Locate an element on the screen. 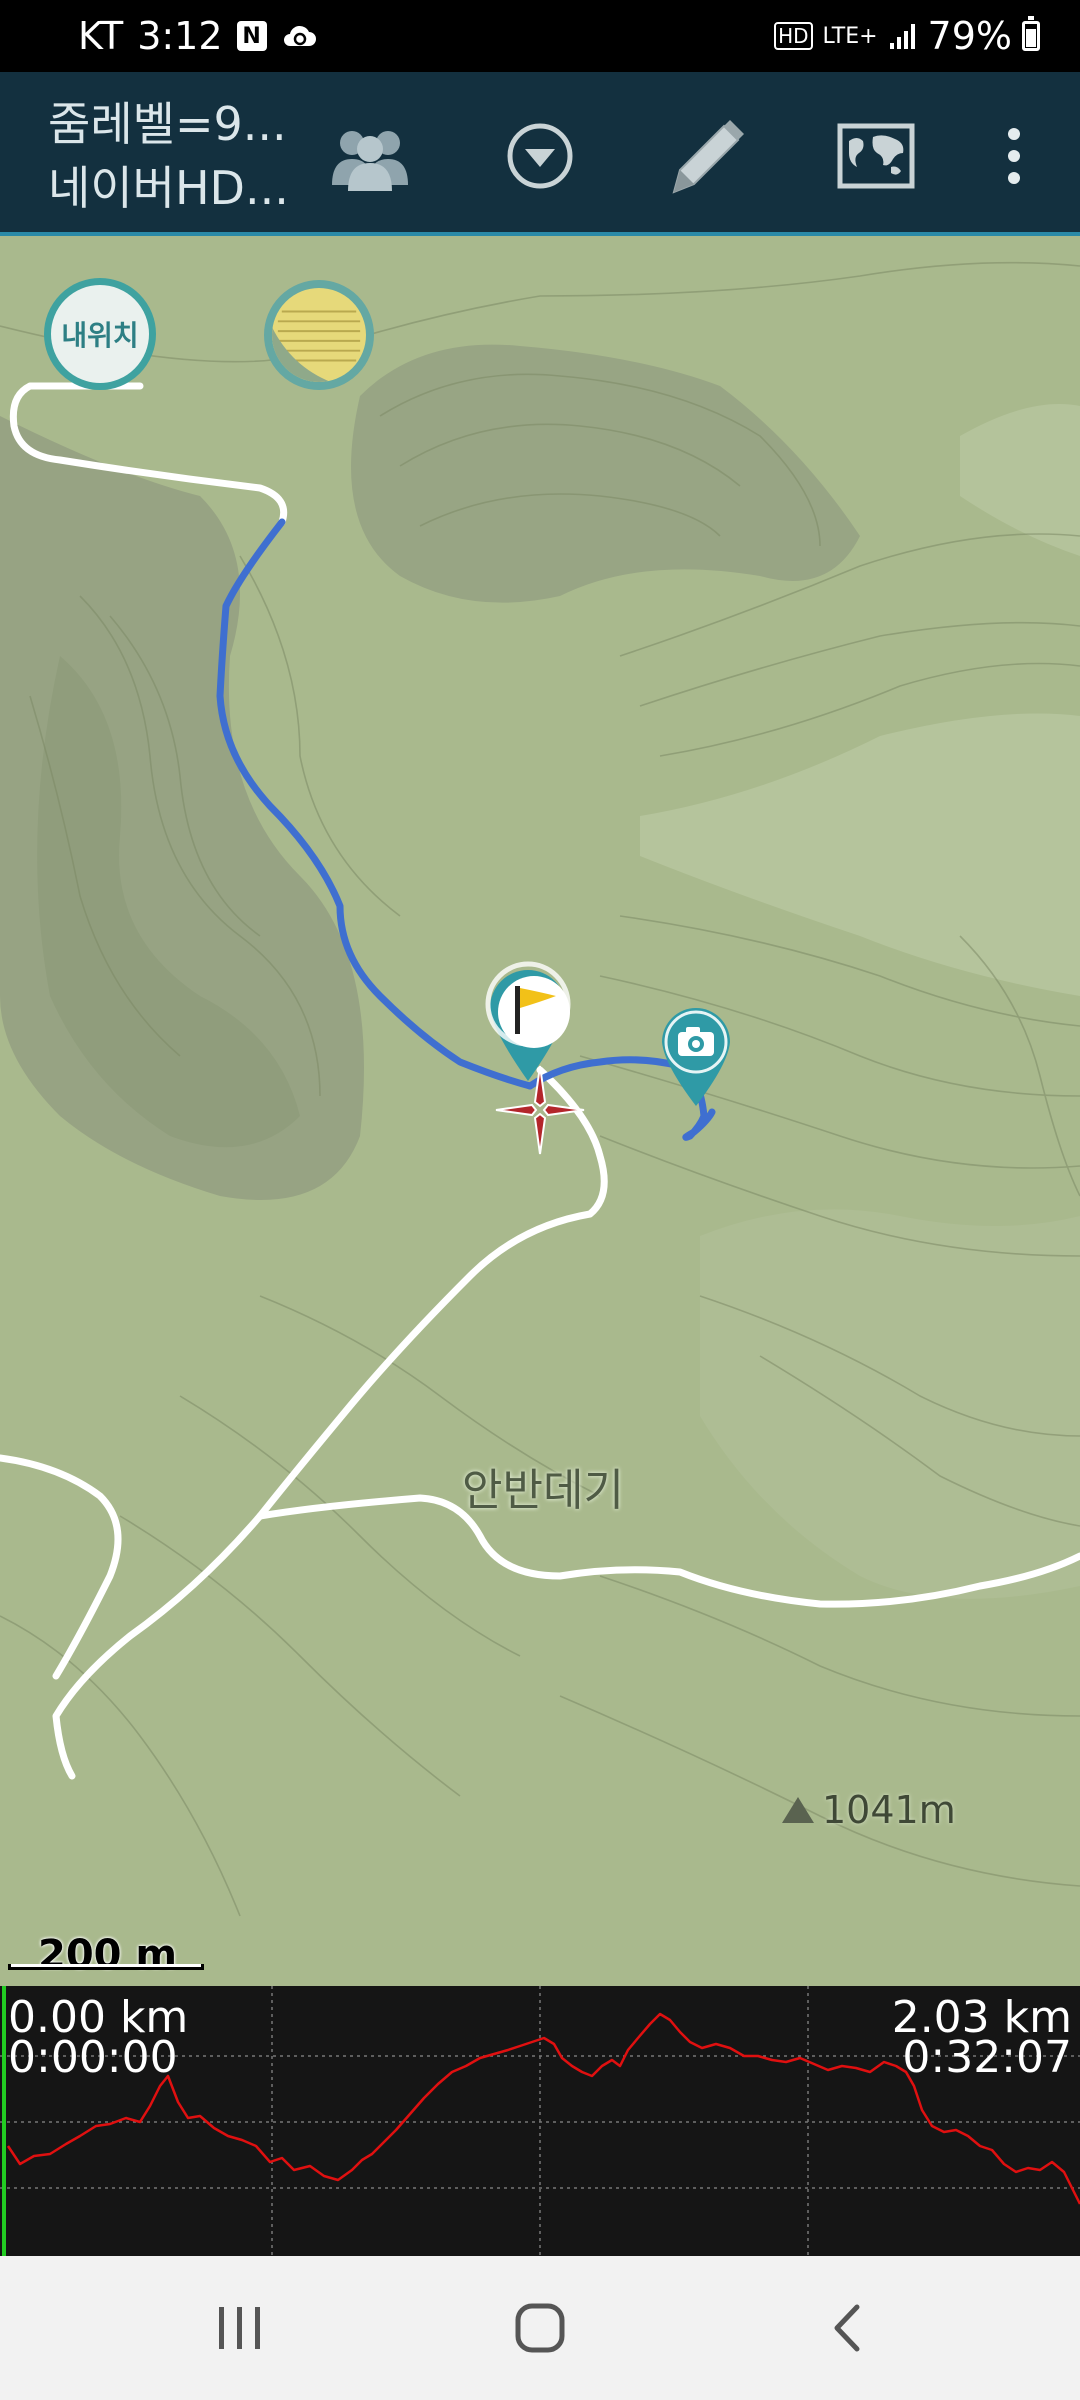  profile-start-info: 0.00 km 0:00:00 is located at coordinates (98, 2039).